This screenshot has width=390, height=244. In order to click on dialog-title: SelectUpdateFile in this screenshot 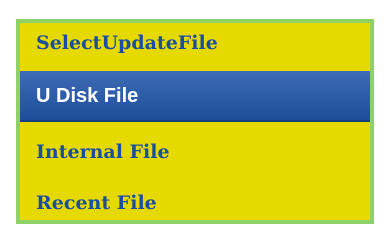, I will do `click(127, 43)`.